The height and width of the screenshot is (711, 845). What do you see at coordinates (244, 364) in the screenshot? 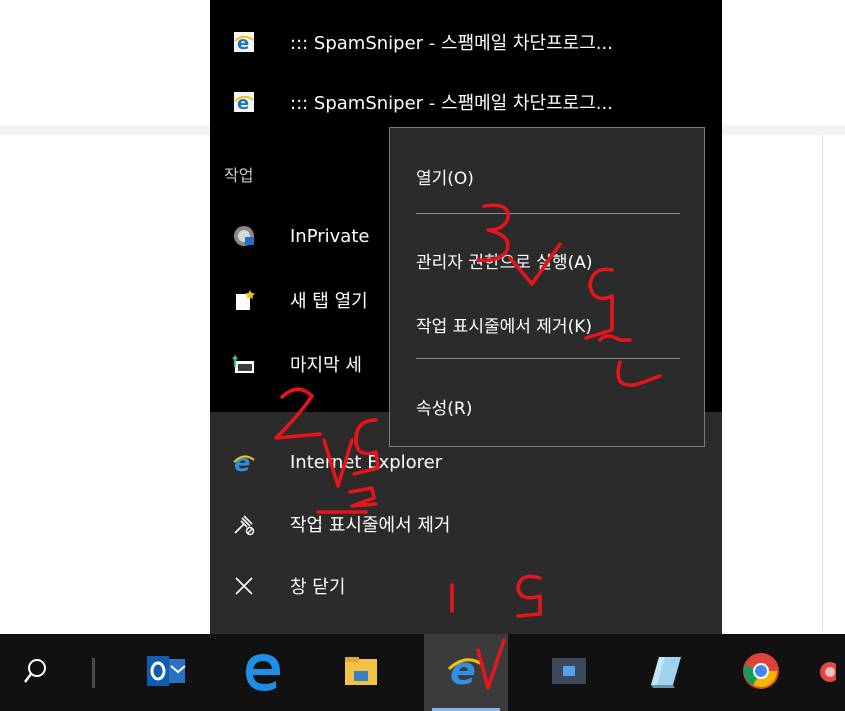
I see `reopen-session-icon` at bounding box center [244, 364].